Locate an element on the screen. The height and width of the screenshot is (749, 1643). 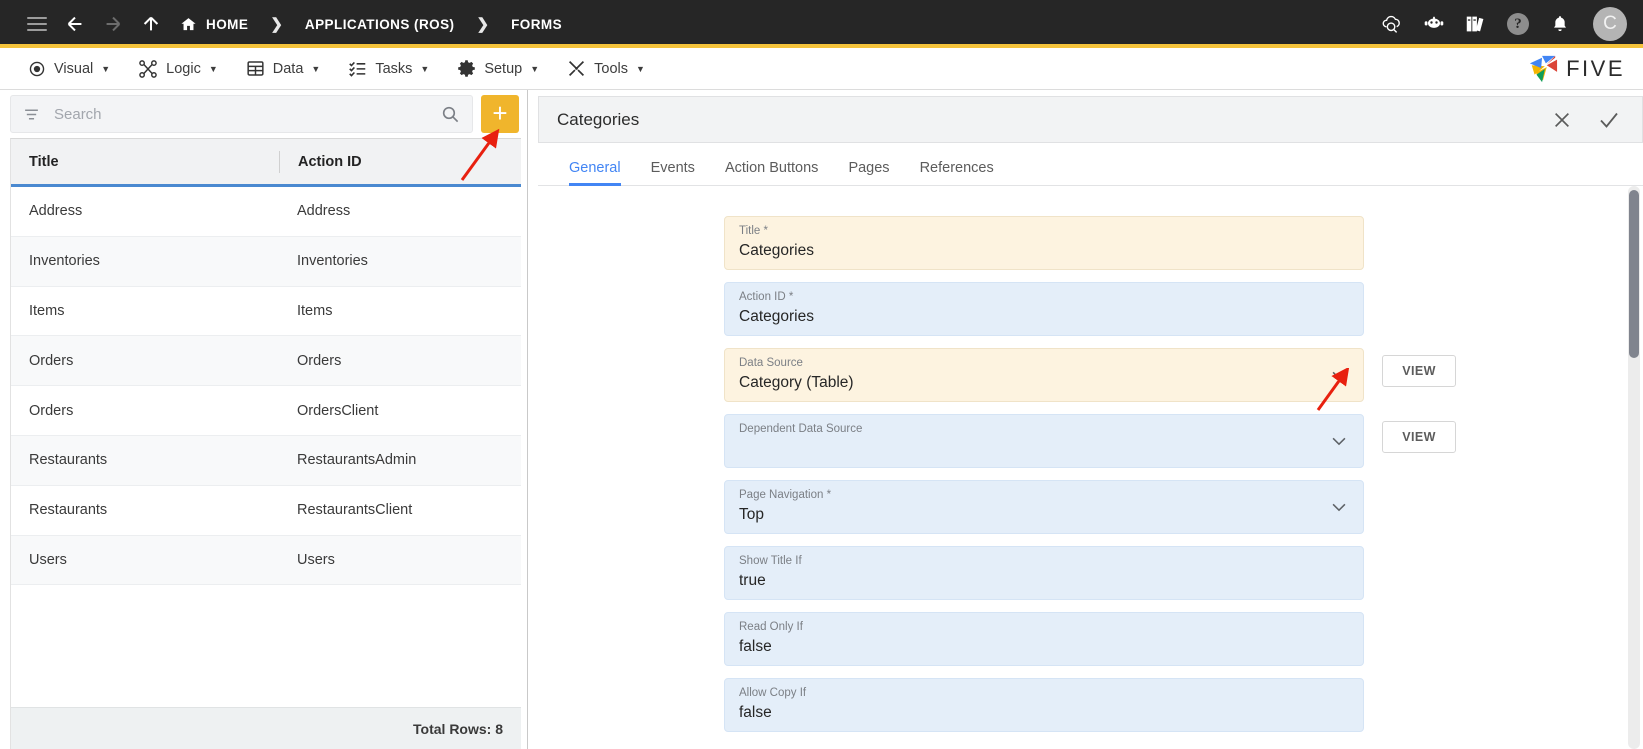
cloud-search-button is located at coordinates (1392, 24).